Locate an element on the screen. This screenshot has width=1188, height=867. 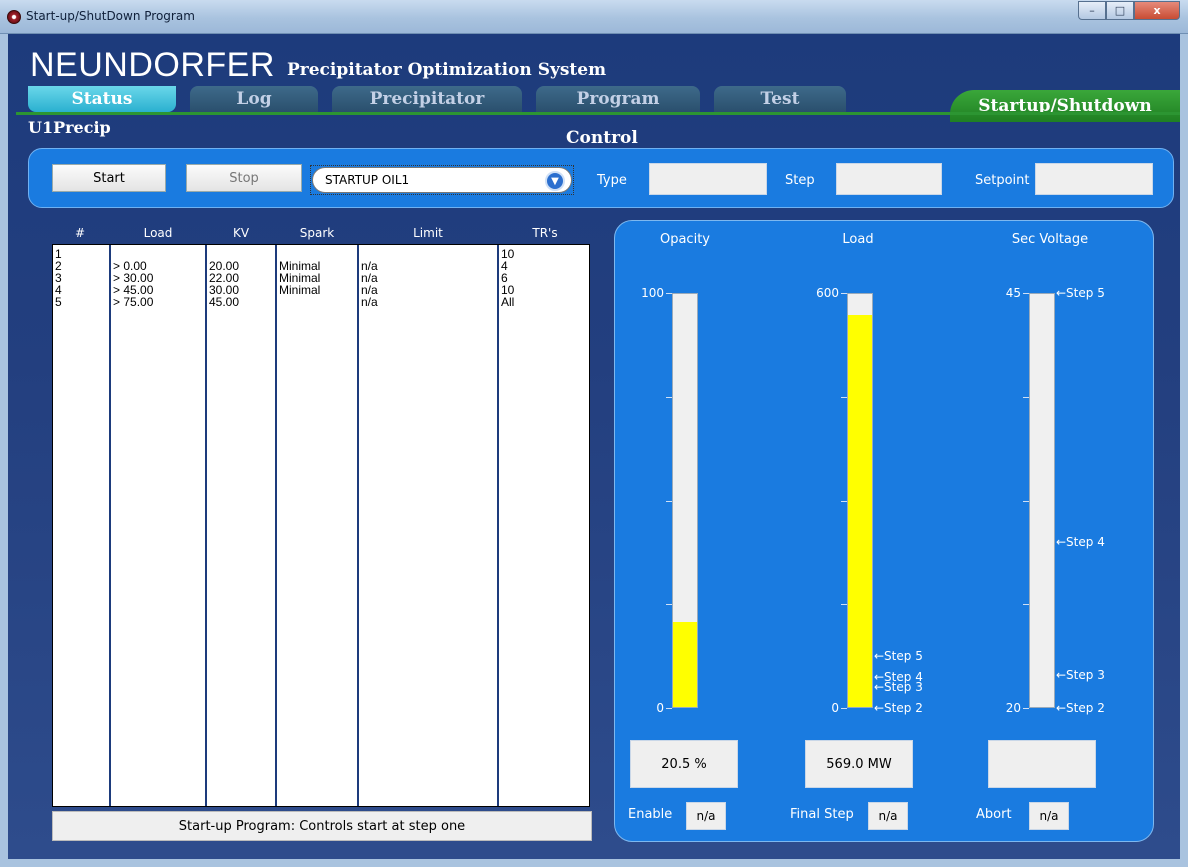
table-cell: 5 is located at coordinates (58, 302).